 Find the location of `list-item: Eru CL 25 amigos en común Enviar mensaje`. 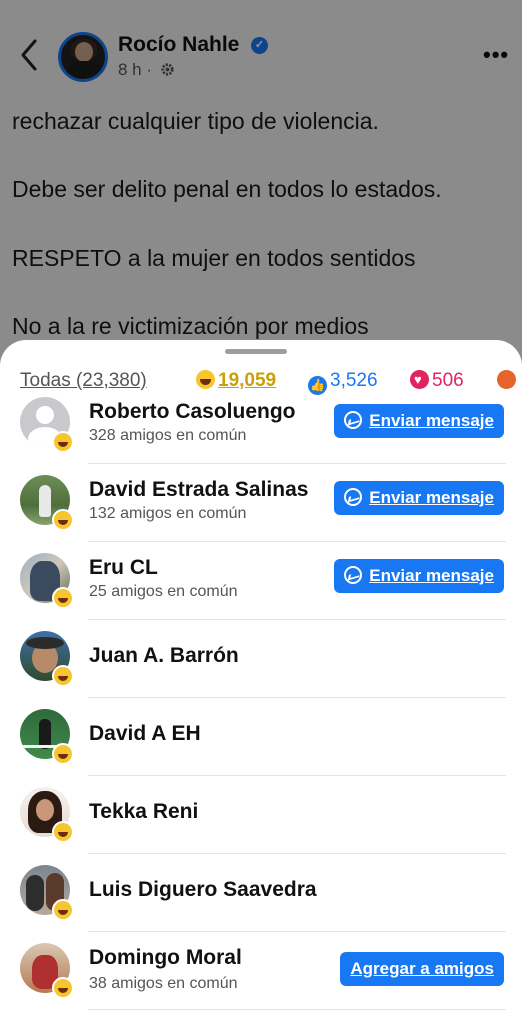

list-item: Eru CL 25 amigos en común Enviar mensaje is located at coordinates (261, 581).